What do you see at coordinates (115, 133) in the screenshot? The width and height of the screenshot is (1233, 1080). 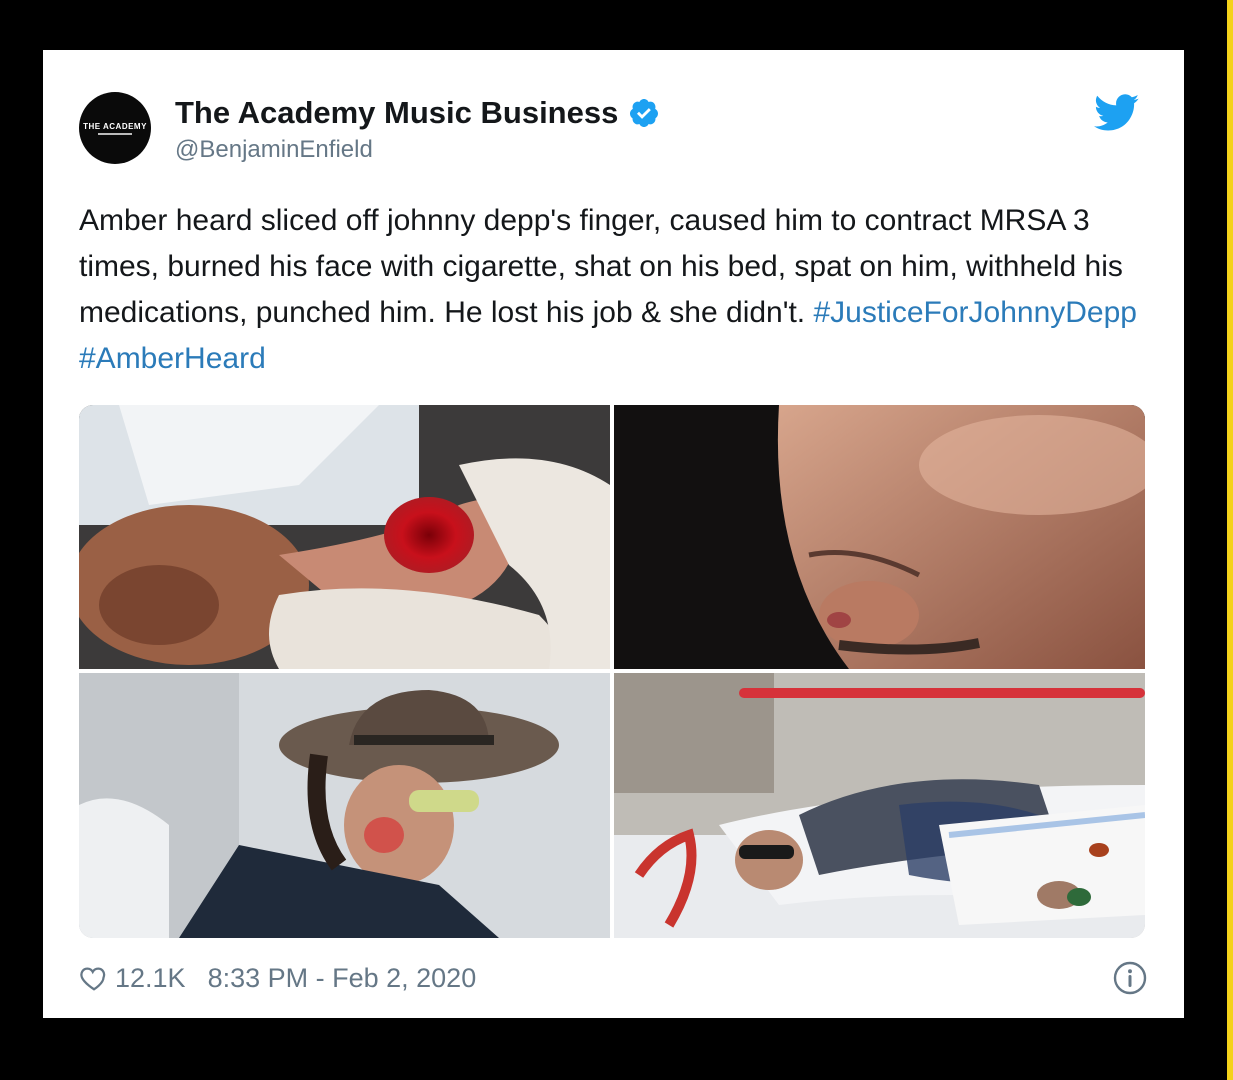 I see `avatar-logo-underline` at bounding box center [115, 133].